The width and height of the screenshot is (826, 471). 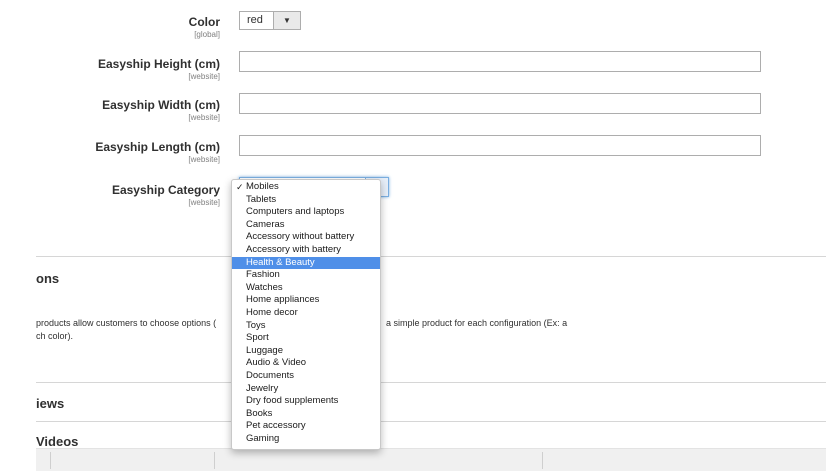 I want to click on category-option: Dry food supplements, so click(x=306, y=401).